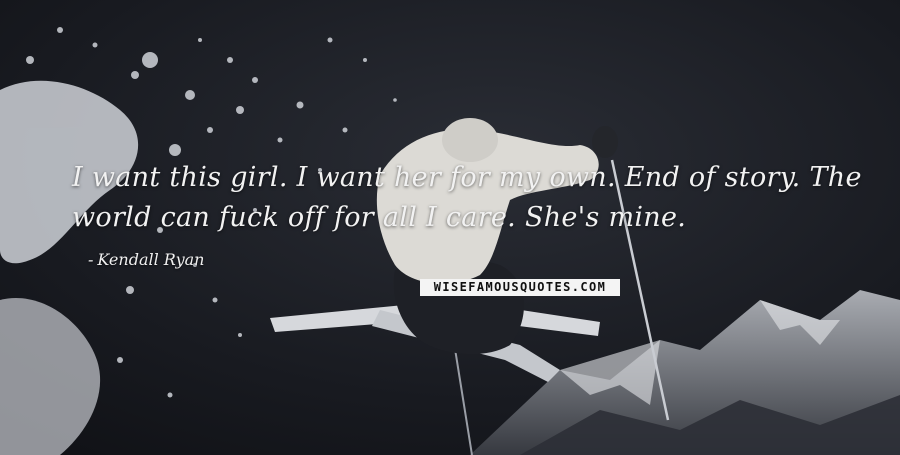 The height and width of the screenshot is (455, 900). I want to click on quote-author: - Kendall Ryan, so click(146, 259).